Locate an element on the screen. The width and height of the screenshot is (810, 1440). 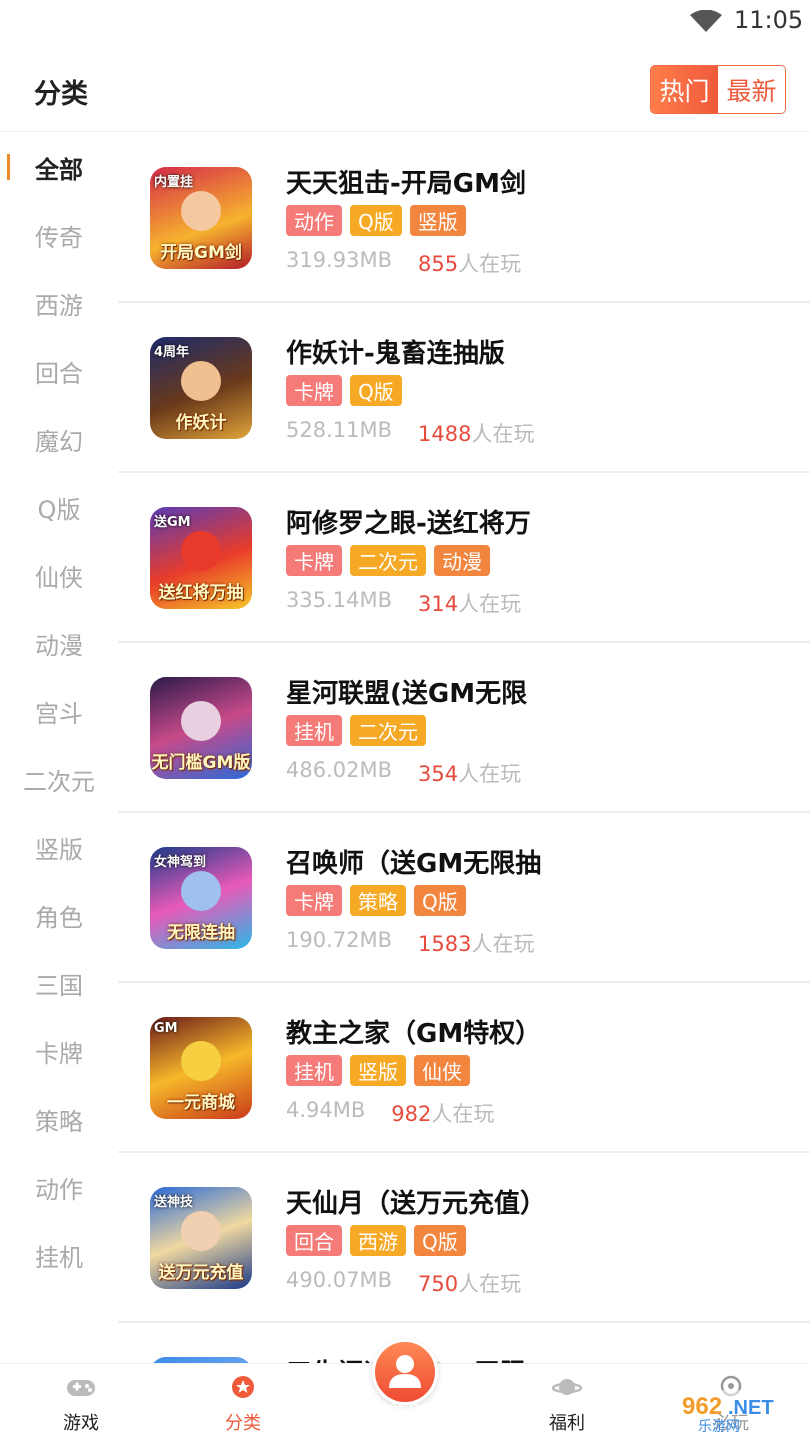
game-list-item: 无门槛GM版 星河联盟(送GM无限 挂机 二次元 486.02MB 354人在玩 is located at coordinates (464, 728).